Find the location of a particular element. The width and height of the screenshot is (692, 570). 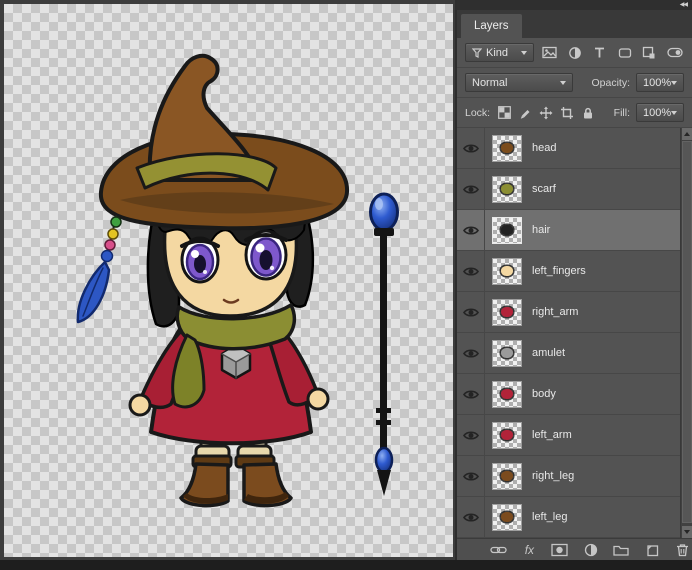

panel-tab-bar: Layers is located at coordinates (574, 24).